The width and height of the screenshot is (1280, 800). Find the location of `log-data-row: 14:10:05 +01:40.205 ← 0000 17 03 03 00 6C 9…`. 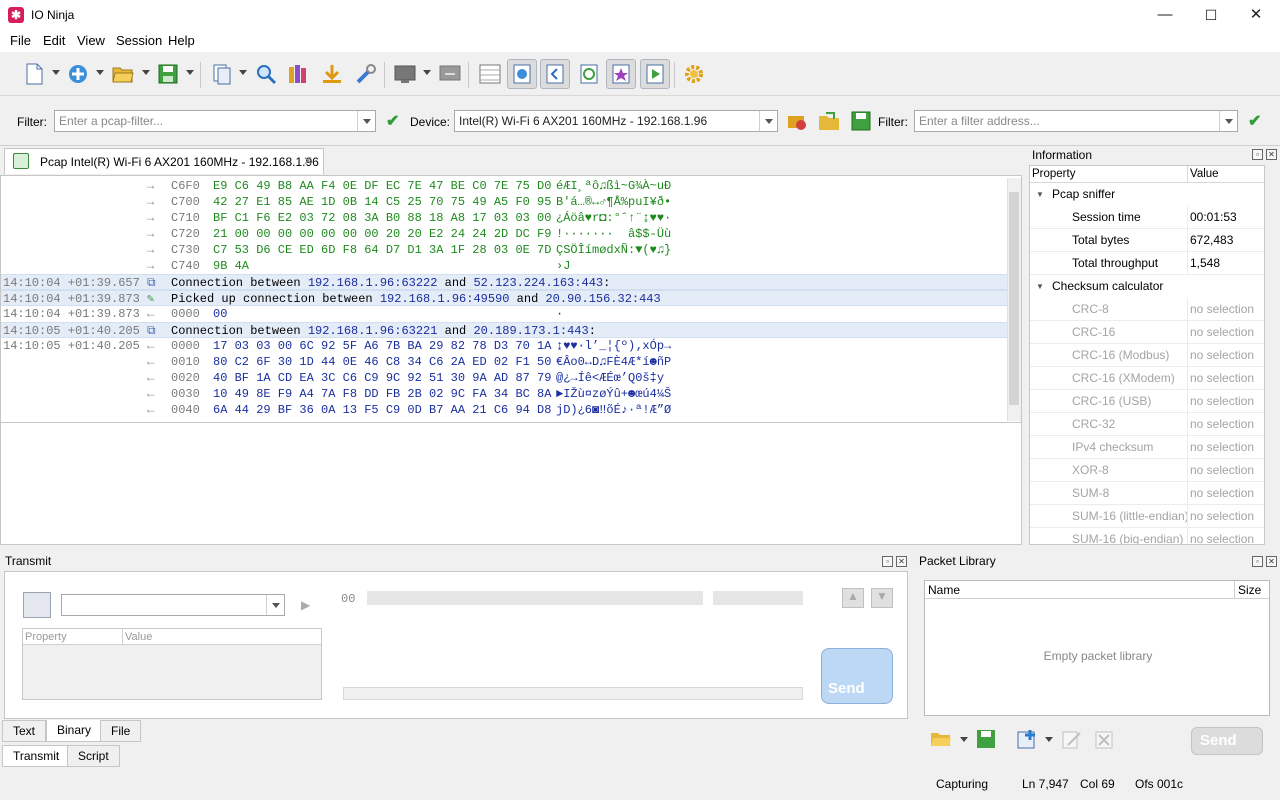

log-data-row: 14:10:05 +01:40.205 ← 0000 17 03 03 00 6C 9… is located at coordinates (504, 346).